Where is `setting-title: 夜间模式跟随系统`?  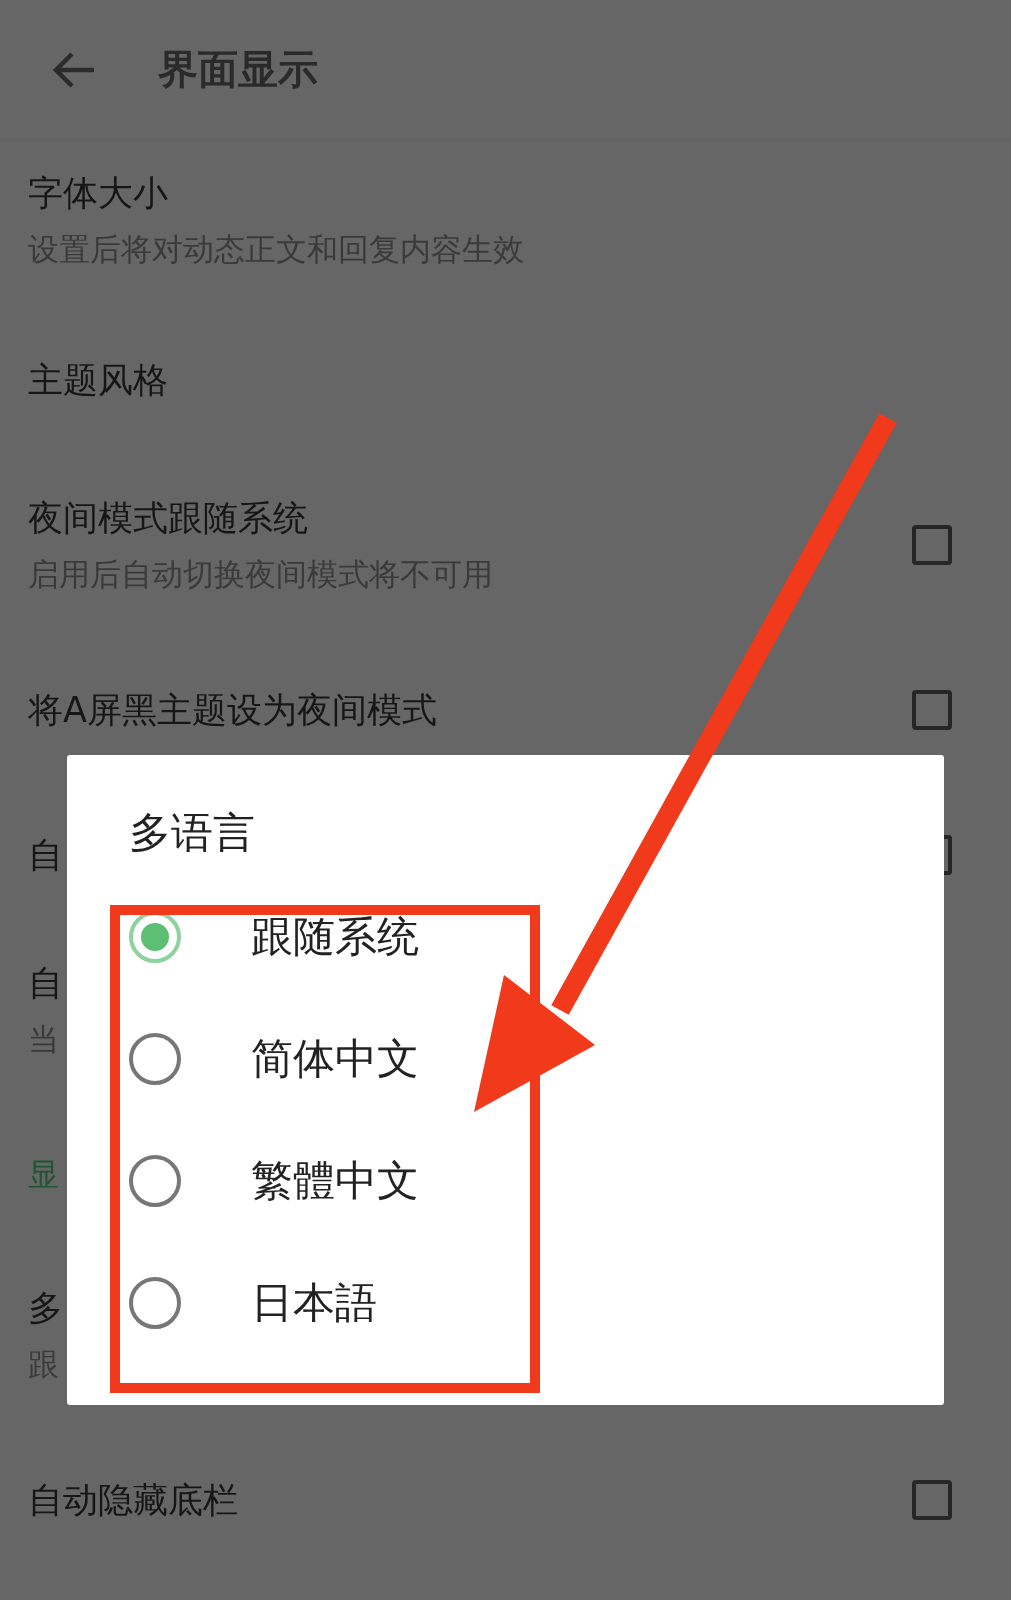 setting-title: 夜间模式跟随系统 is located at coordinates (168, 518).